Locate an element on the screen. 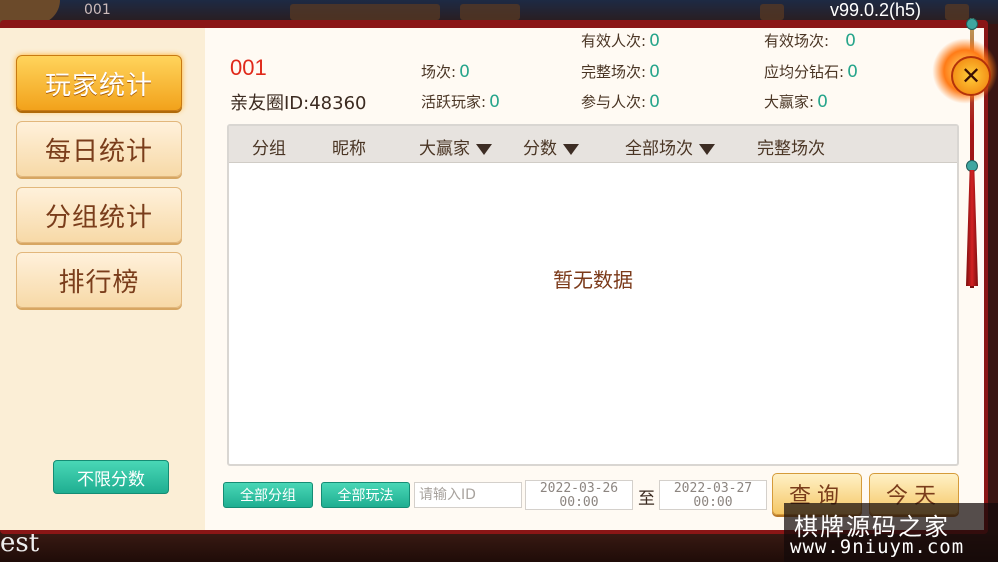 This screenshot has height=562, width=998. sidebar-item-player-stats: 玩家统计 is located at coordinates (99, 83).